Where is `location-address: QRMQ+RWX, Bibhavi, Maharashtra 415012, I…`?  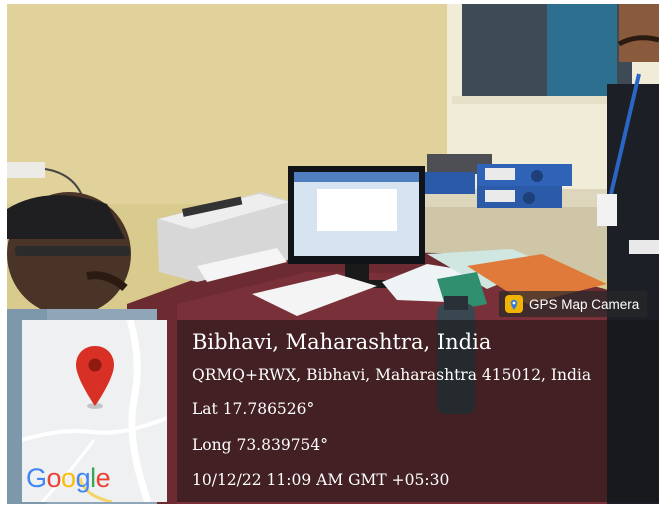 location-address: QRMQ+RWX, Bibhavi, Maharashtra 415012, I… is located at coordinates (392, 375).